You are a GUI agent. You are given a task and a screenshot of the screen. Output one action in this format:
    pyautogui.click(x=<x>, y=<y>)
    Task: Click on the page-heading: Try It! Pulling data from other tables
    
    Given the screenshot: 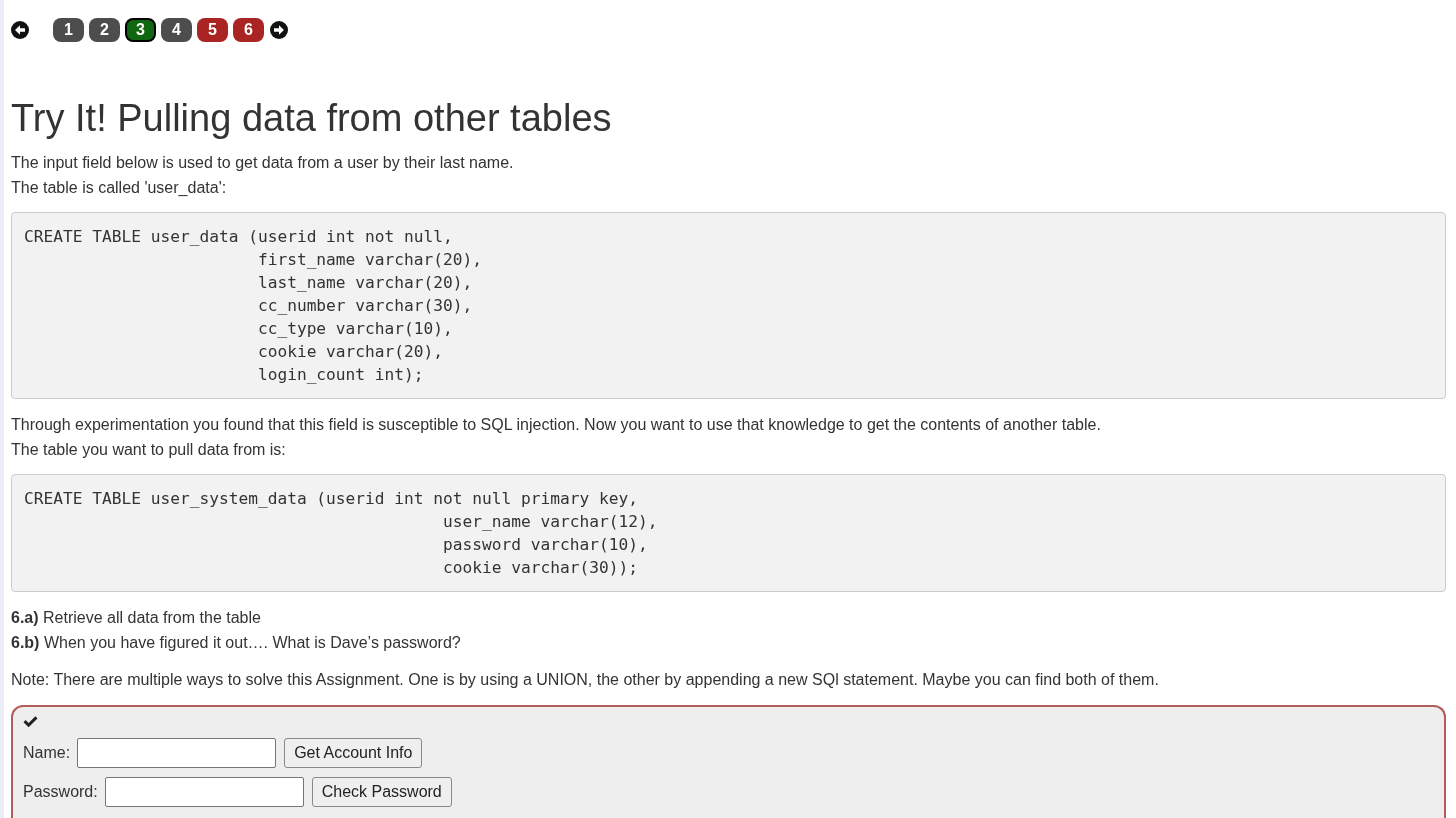 What is the action you would take?
    pyautogui.click(x=312, y=118)
    